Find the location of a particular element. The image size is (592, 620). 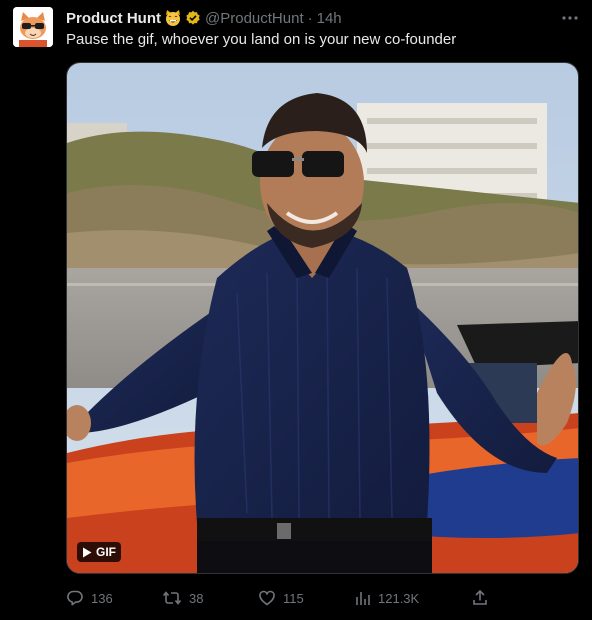

action-bar: 136 38 115 121.3K is located at coordinates (281, 598).